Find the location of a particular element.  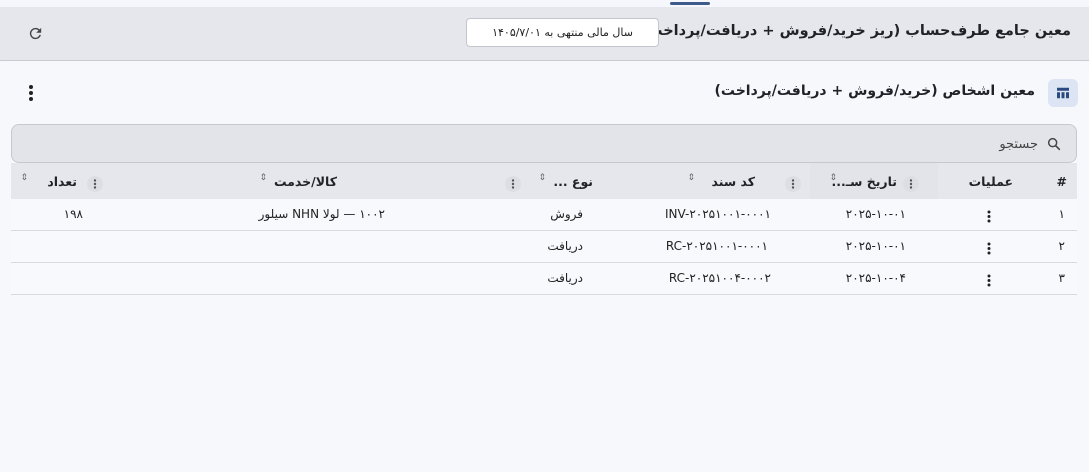

search-icon is located at coordinates (1054, 144).